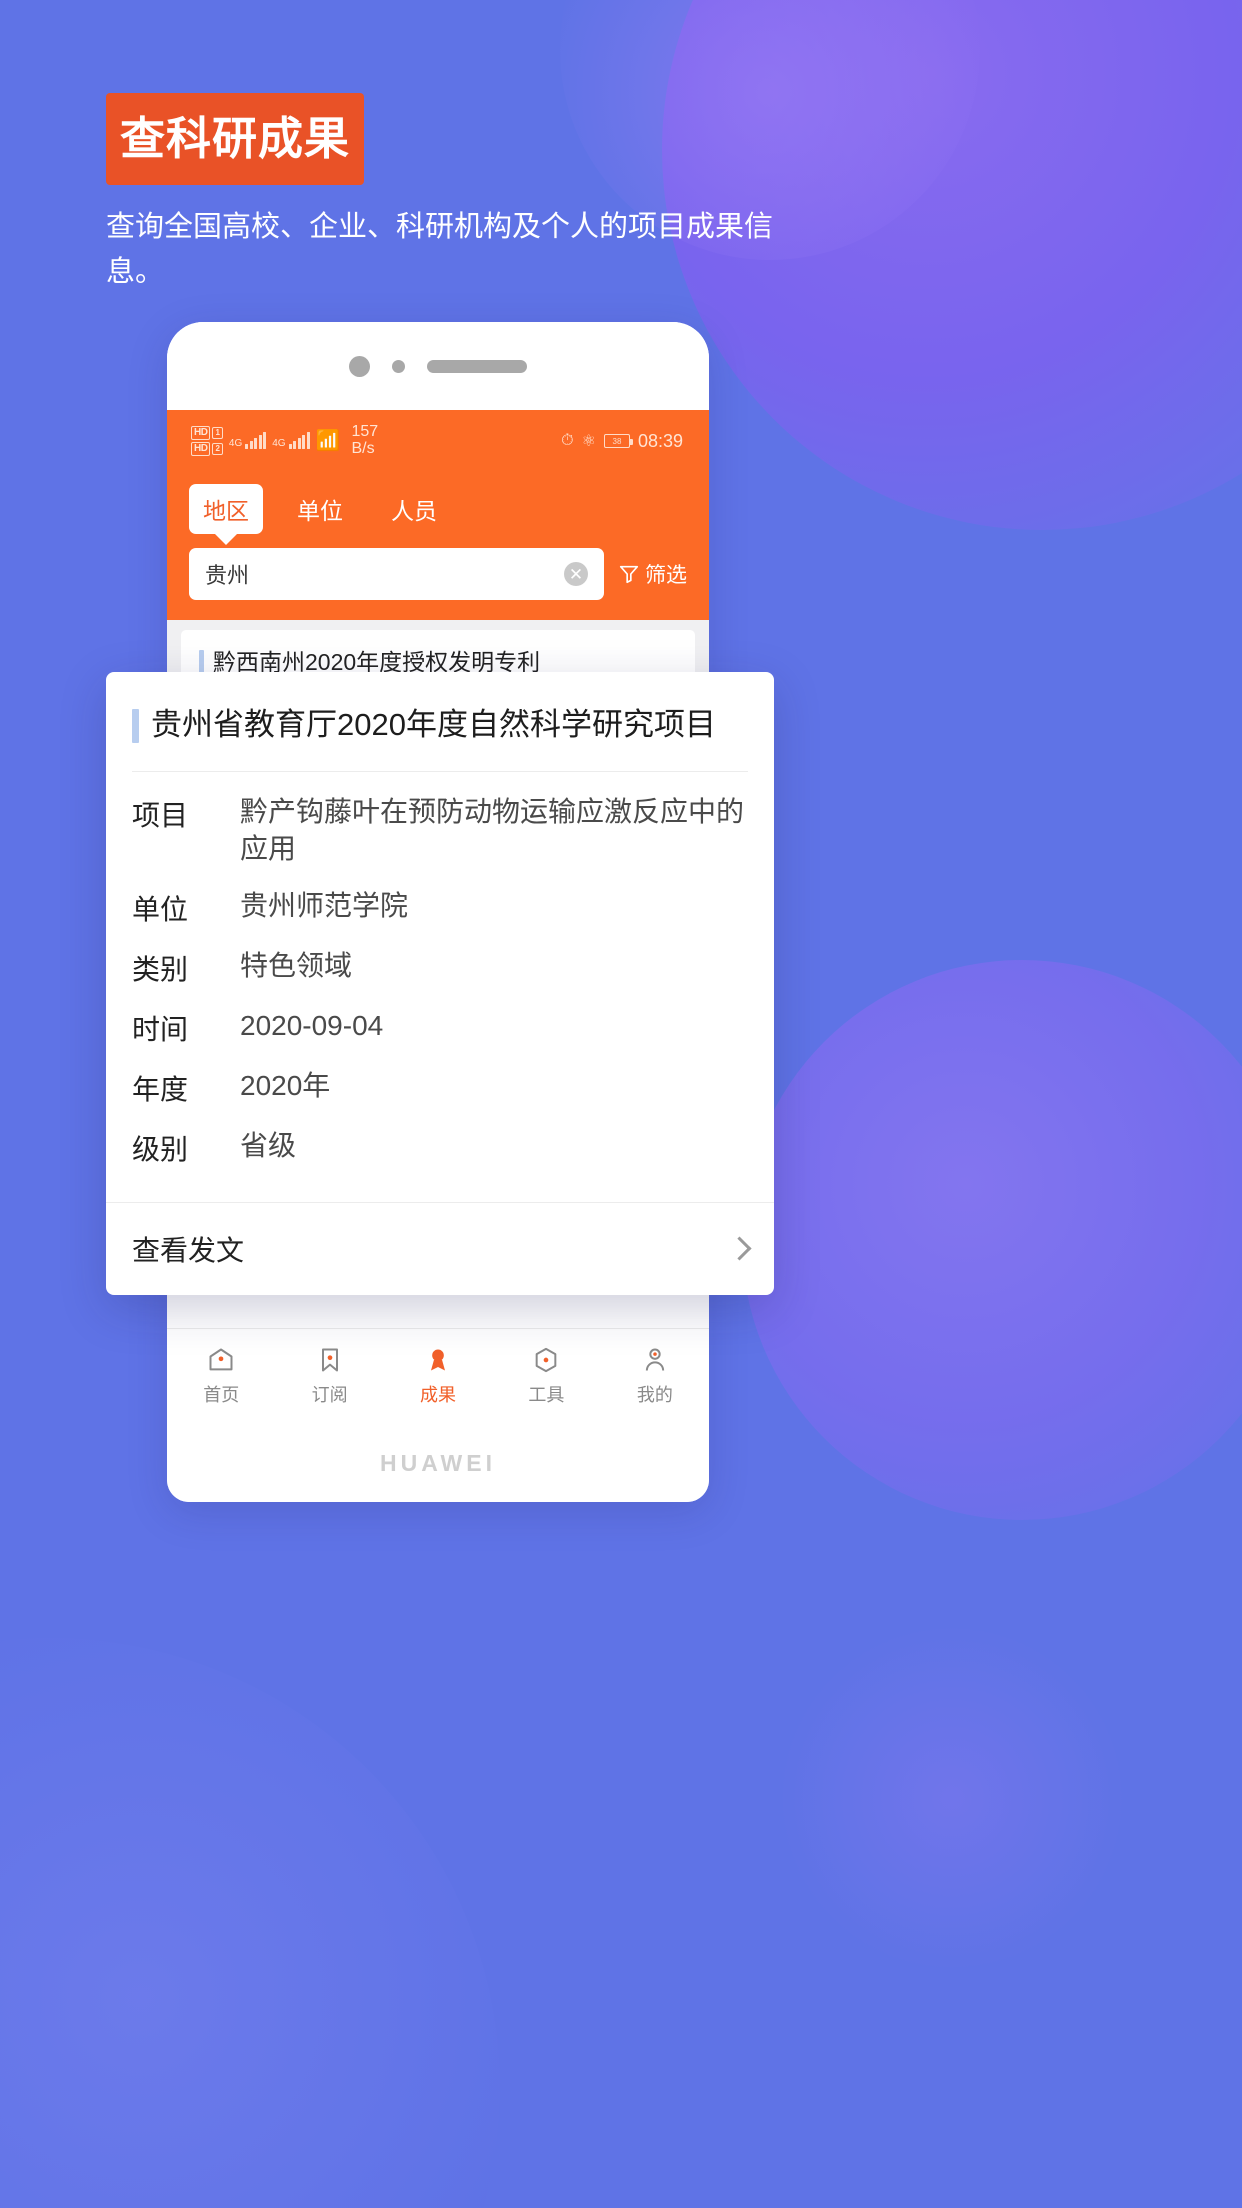 The image size is (1242, 2208). I want to click on tabbar-label-subscribe: 订阅, so click(329, 1395).